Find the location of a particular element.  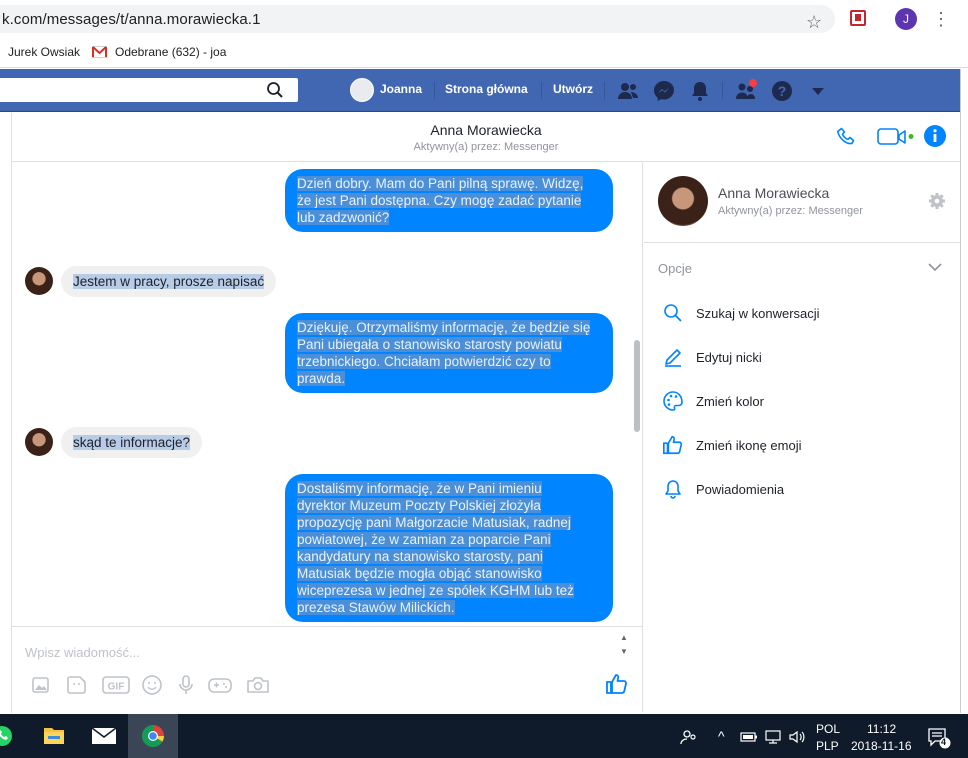

message-line: kandydatury na stanowisko starosty, pani is located at coordinates (420, 556).